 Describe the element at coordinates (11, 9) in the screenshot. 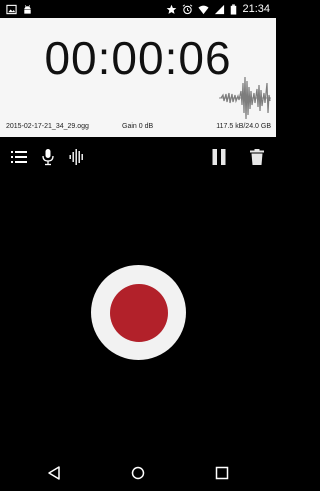

I see `gallery-icon` at that location.